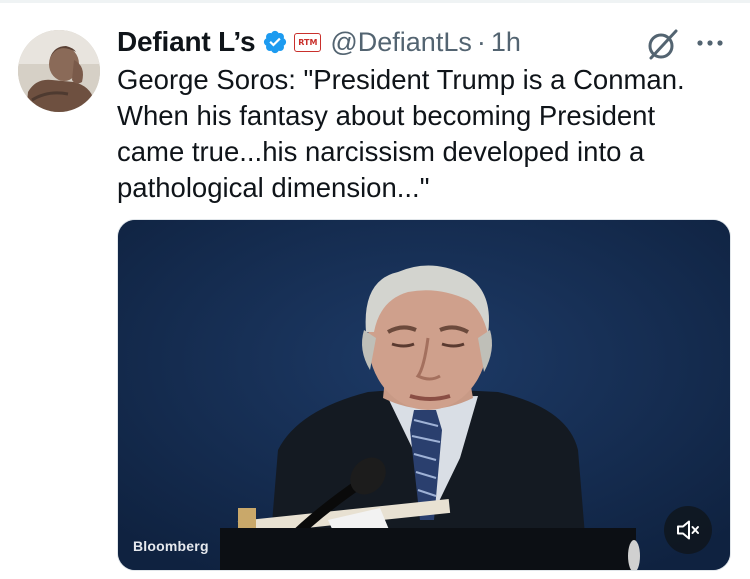 Image resolution: width=750 pixels, height=579 pixels. I want to click on author-display-name: Defiant L’s, so click(186, 42).